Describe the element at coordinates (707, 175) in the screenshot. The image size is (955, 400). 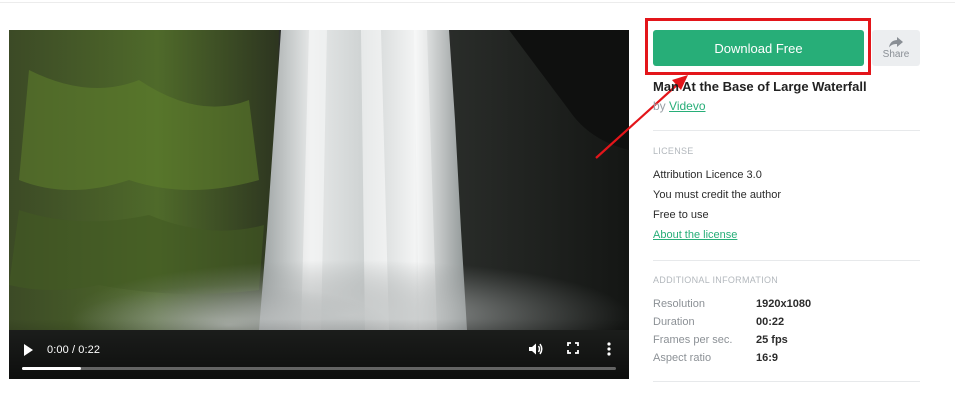
I see `license-item: Attribution Licence 3.0` at that location.